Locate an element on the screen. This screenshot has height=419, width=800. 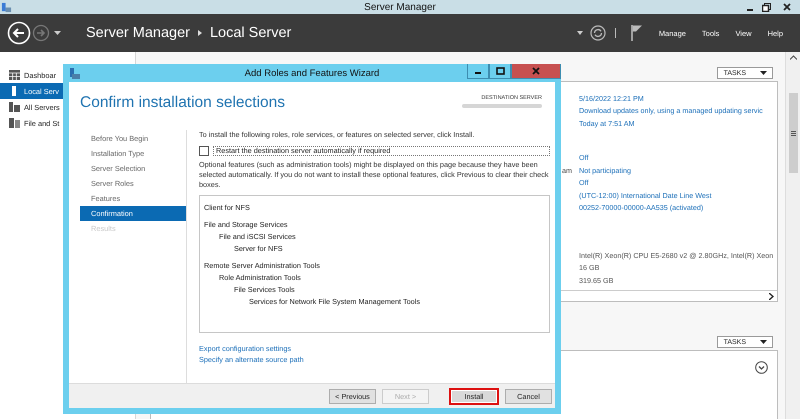
dialog-title: Add Roles and Features Wizard is located at coordinates (312, 73).